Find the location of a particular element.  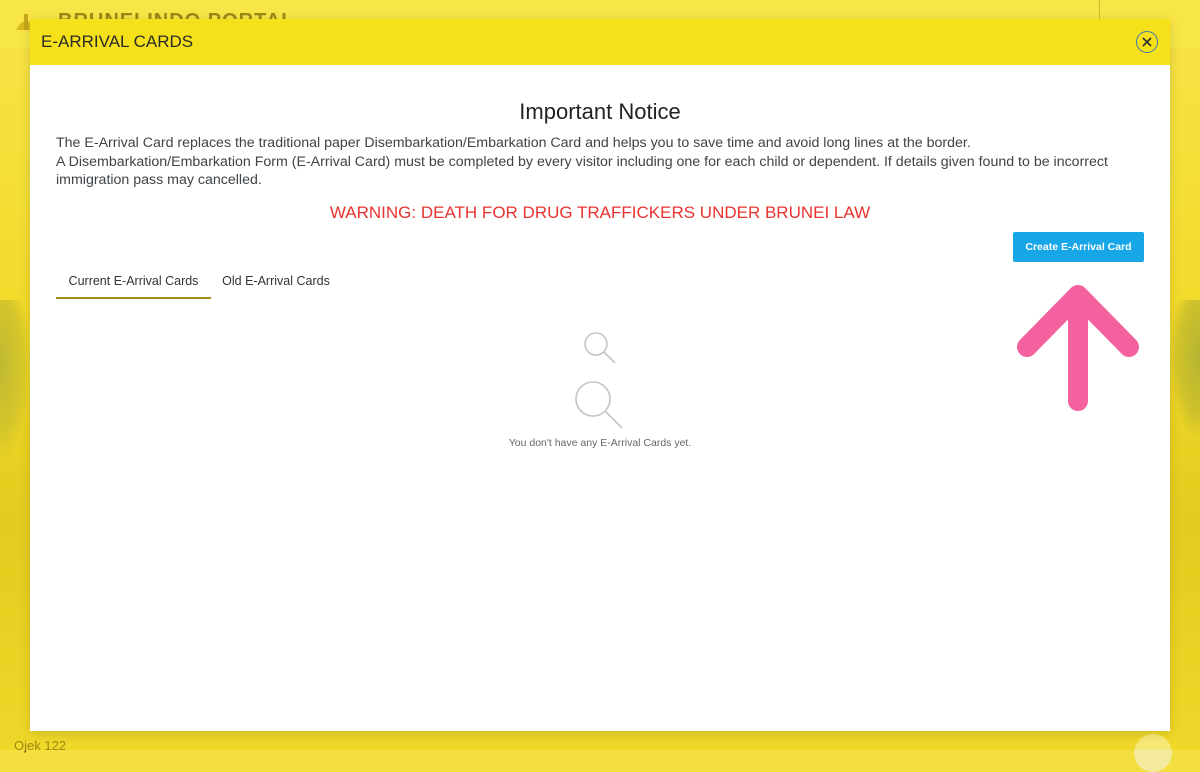

modal-header: E-ARRIVAL CARDS is located at coordinates (600, 42).